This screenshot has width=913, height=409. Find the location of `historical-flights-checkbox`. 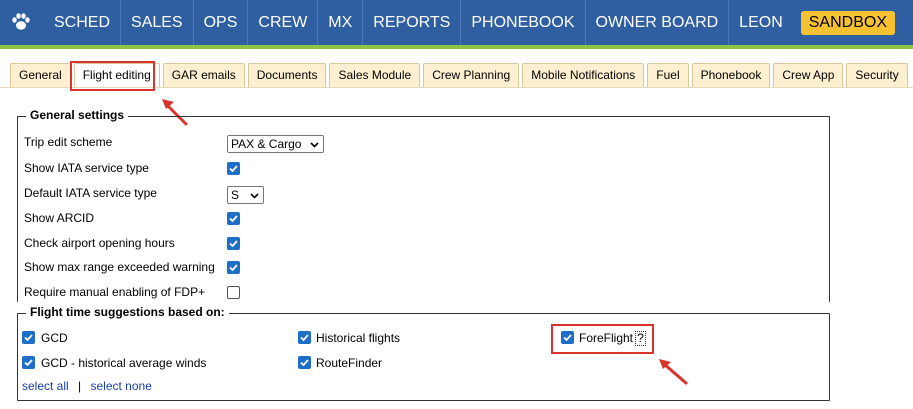

historical-flights-checkbox is located at coordinates (304, 337).